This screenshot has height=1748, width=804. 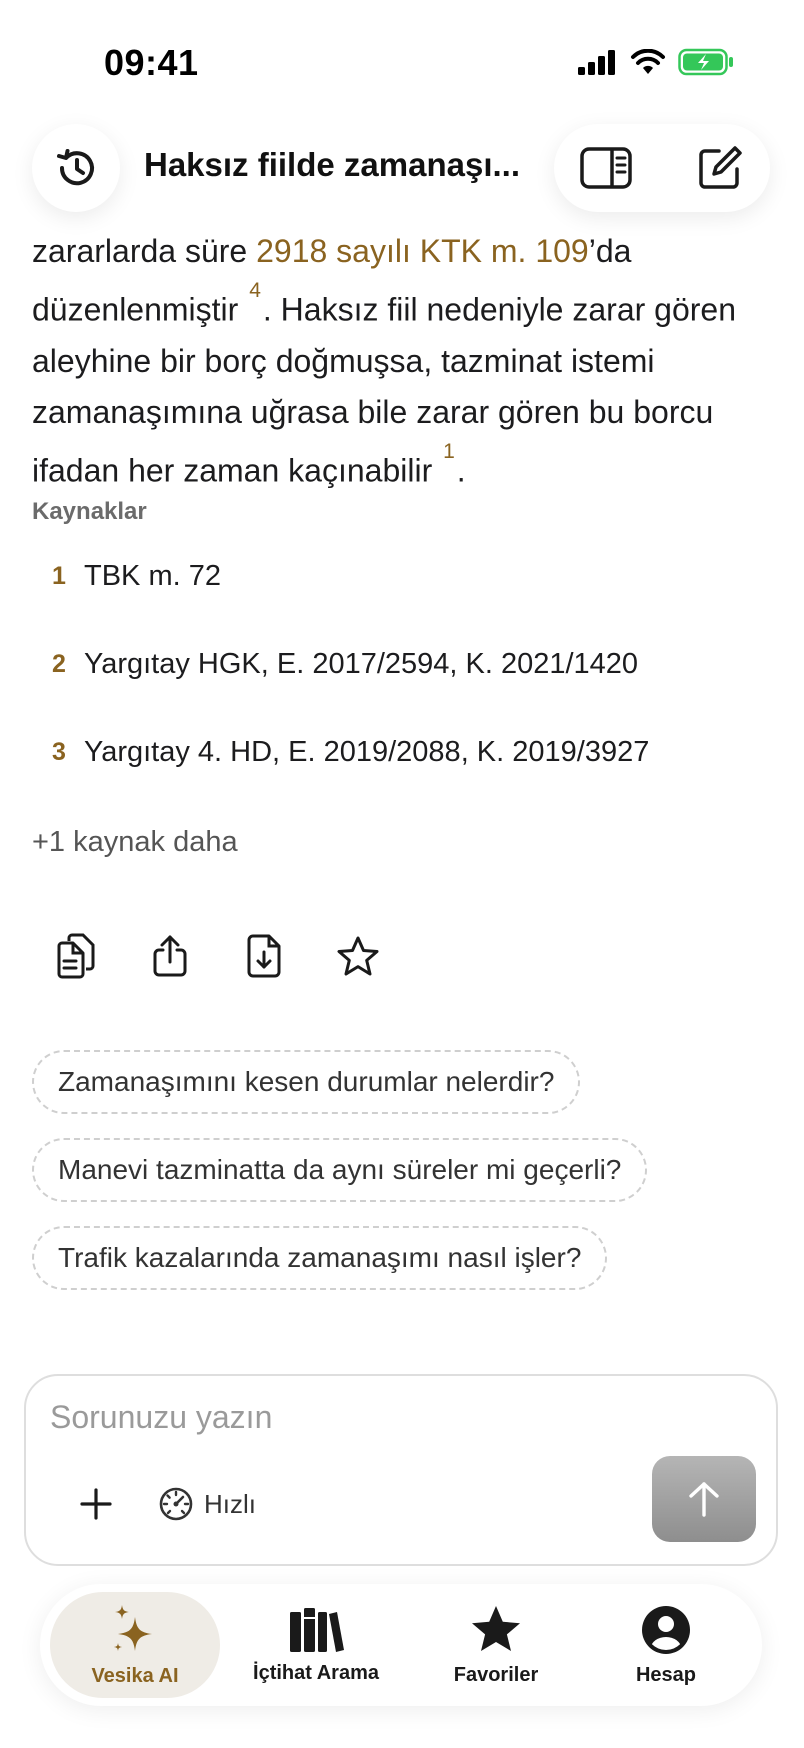 I want to click on share-button, so click(x=170, y=956).